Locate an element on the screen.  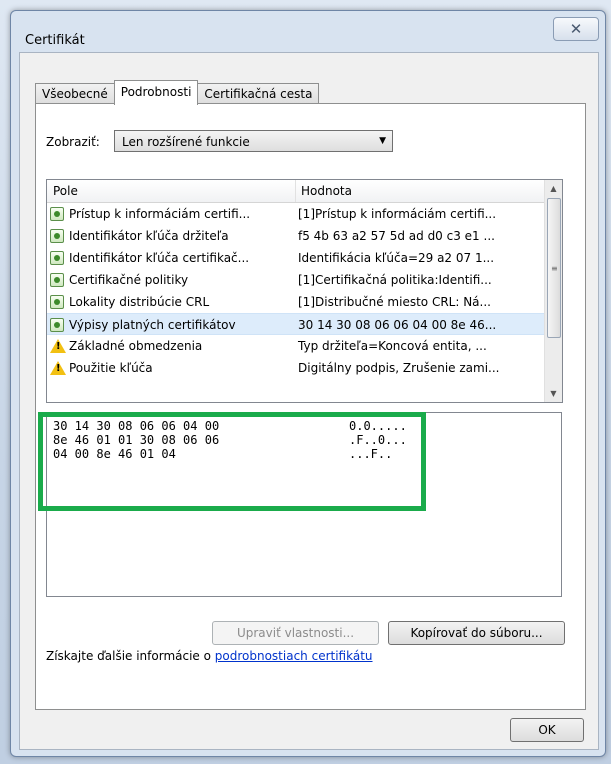
scrollbar-thumb: ≡ is located at coordinates (554, 268).